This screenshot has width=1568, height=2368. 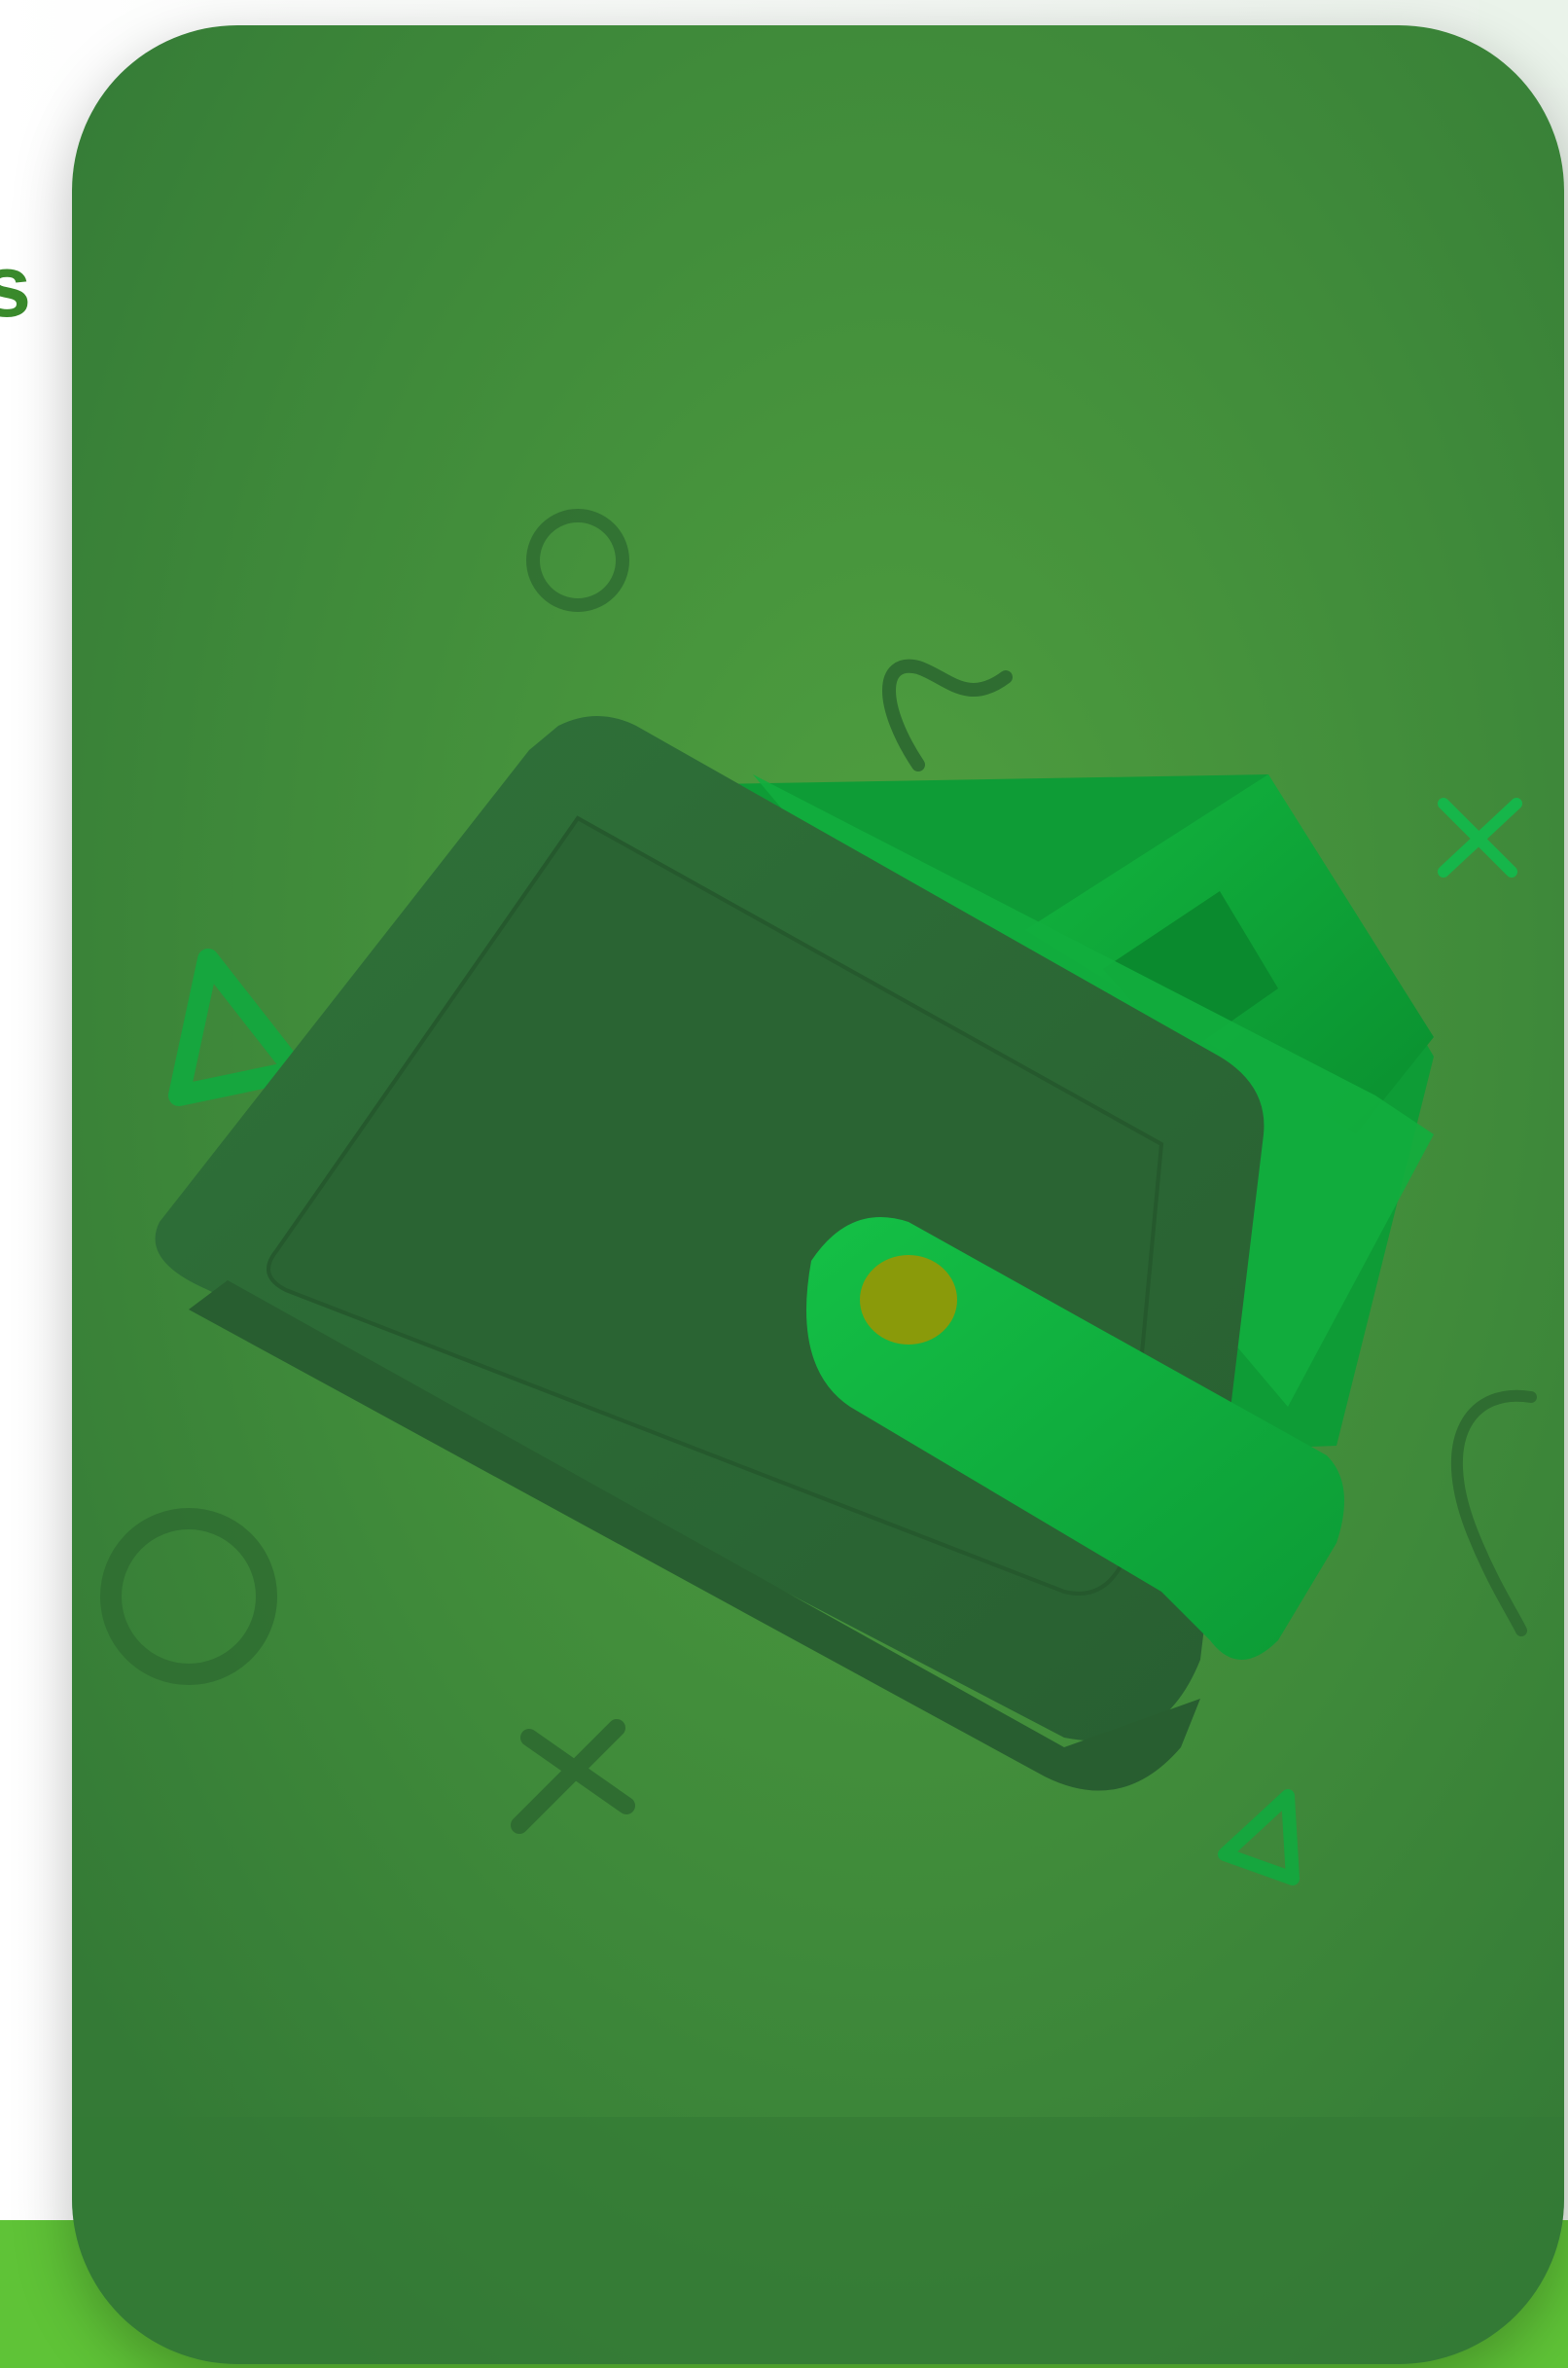 I want to click on card-bottom-shade, so click(x=818, y=2240).